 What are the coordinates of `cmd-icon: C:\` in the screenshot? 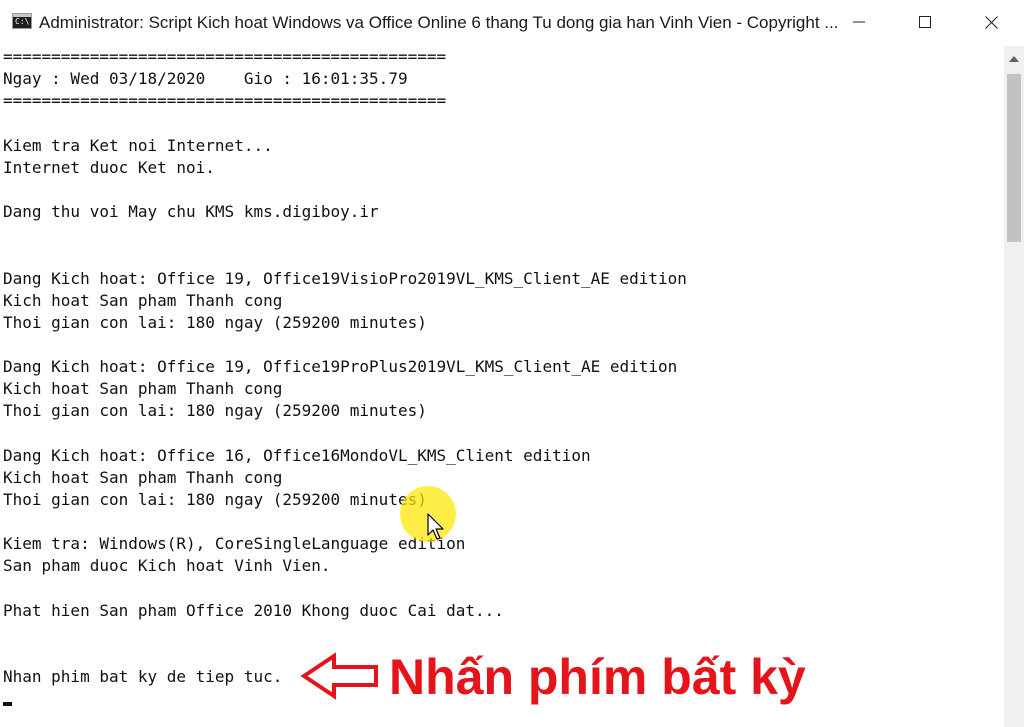 It's located at (22, 21).